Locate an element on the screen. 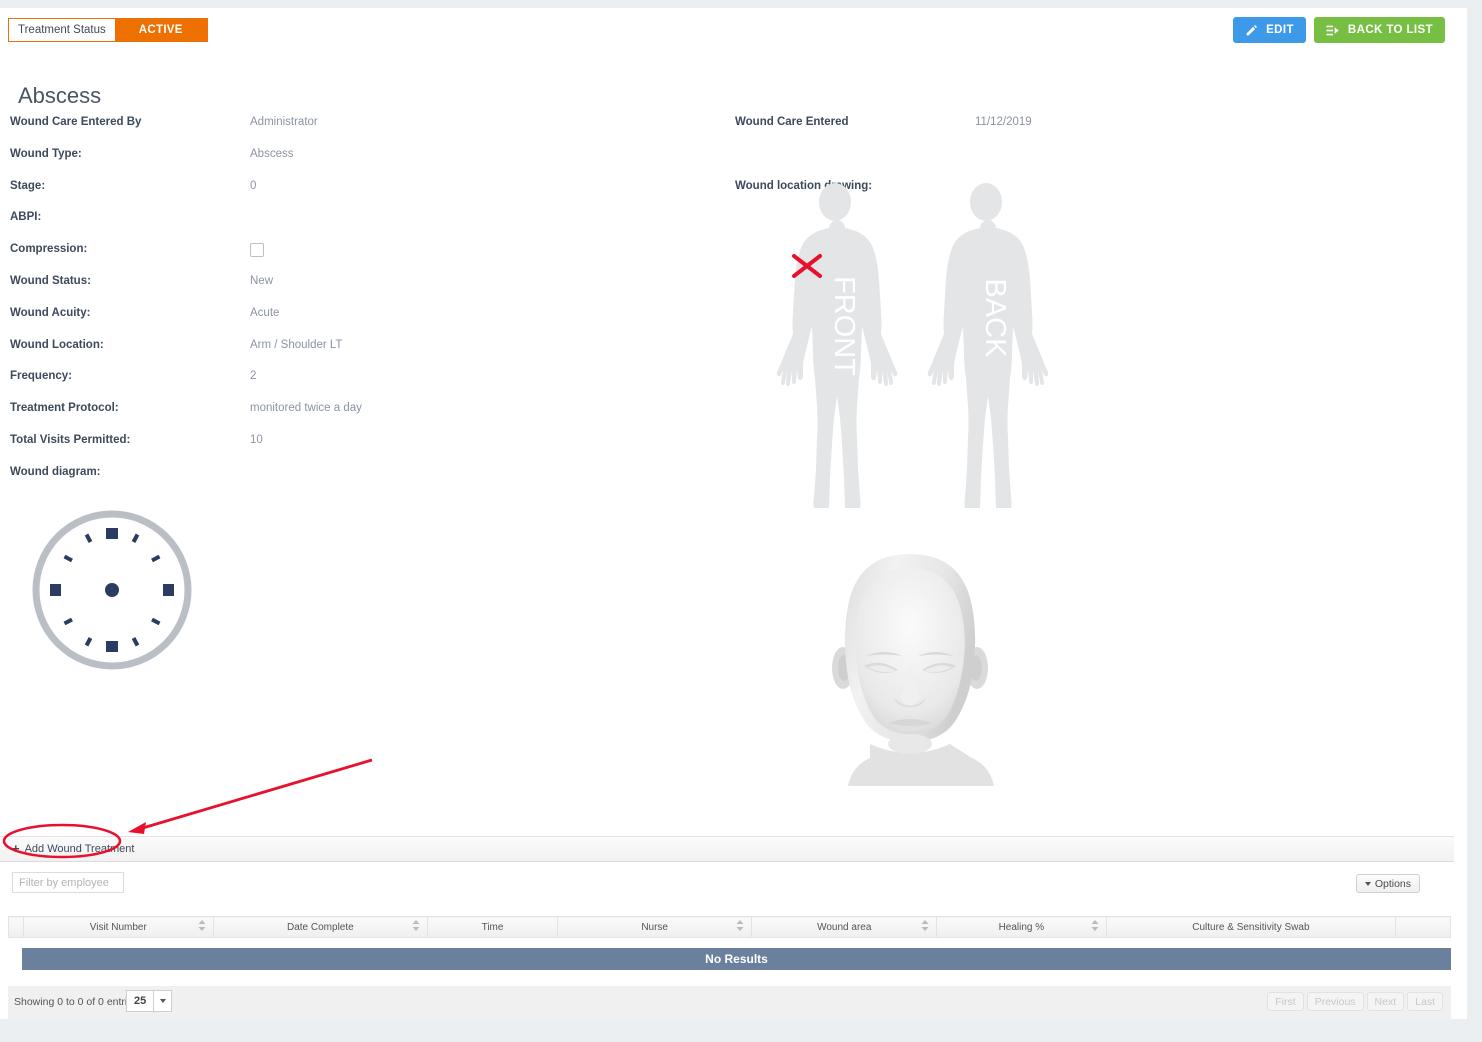 The width and height of the screenshot is (1482, 1042). clock-center-dot is located at coordinates (112, 590).